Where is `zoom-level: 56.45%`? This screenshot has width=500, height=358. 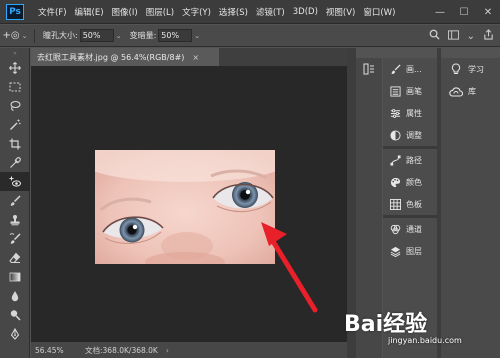
zoom-level: 56.45% is located at coordinates (51, 350).